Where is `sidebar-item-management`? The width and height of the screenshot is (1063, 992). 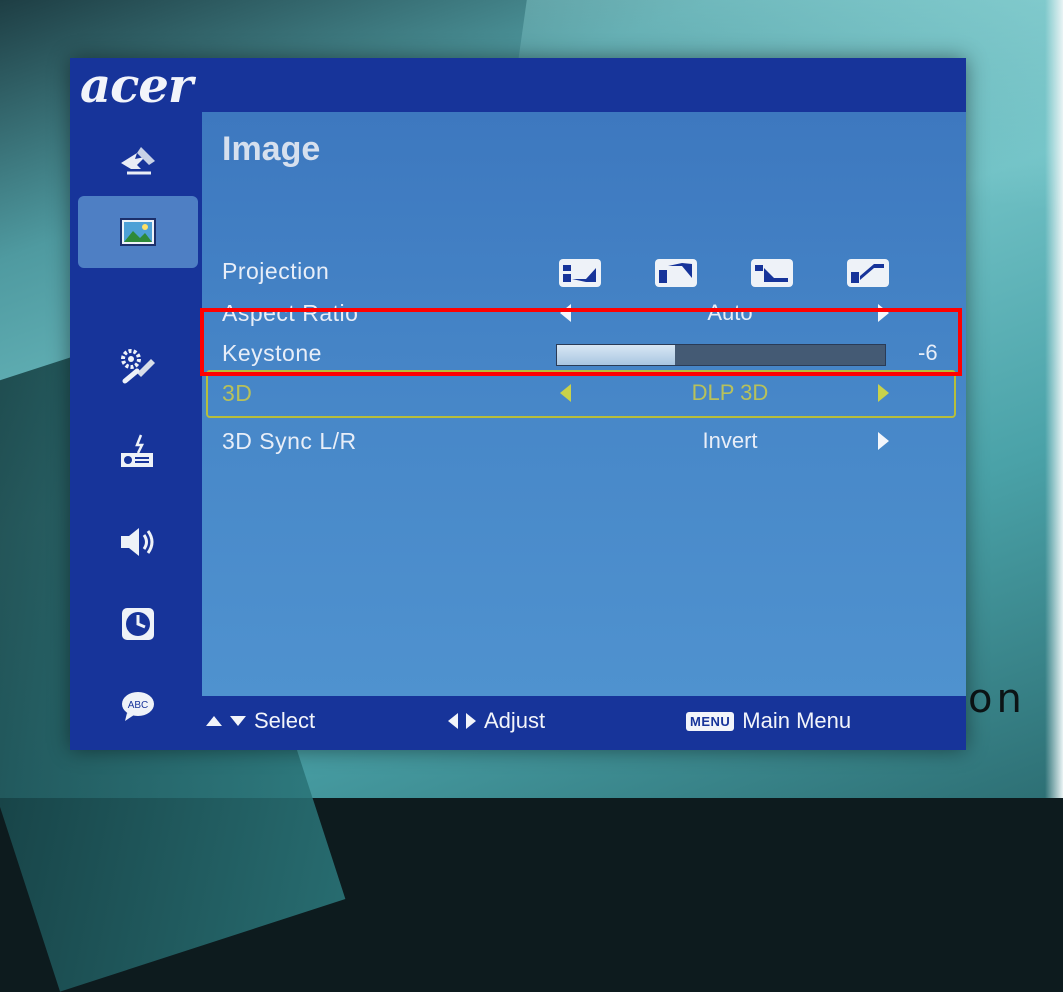
sidebar-item-management is located at coordinates (138, 452).